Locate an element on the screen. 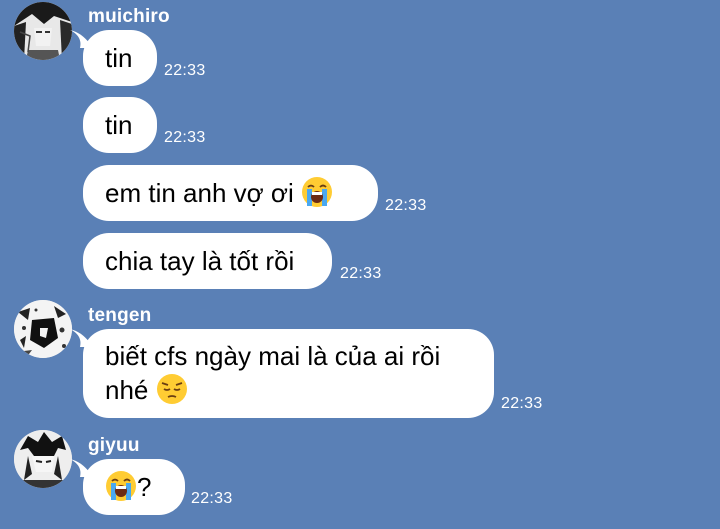 The image size is (720, 529). message-bubble: em tin anh vợ ơi is located at coordinates (230, 193).